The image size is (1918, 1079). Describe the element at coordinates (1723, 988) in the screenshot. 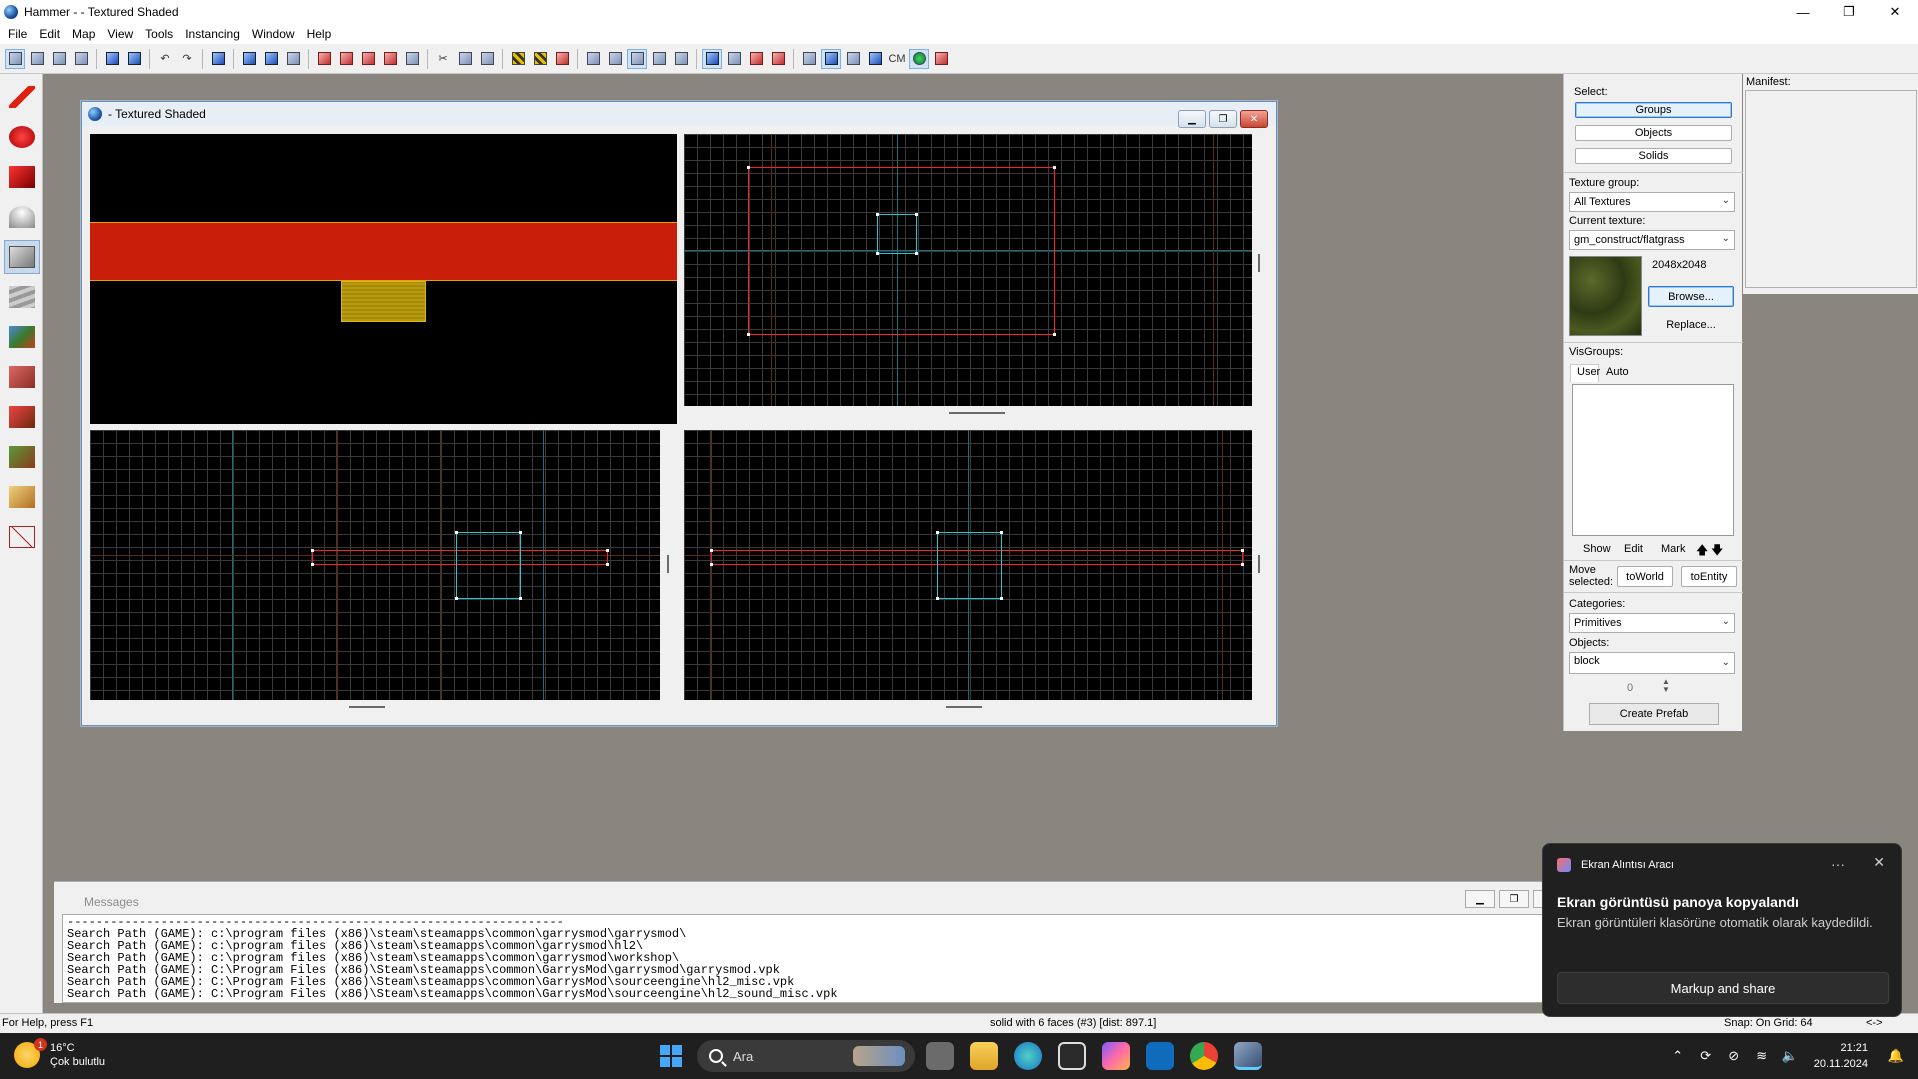

I see `markup-and-share-button: Markup and share` at that location.